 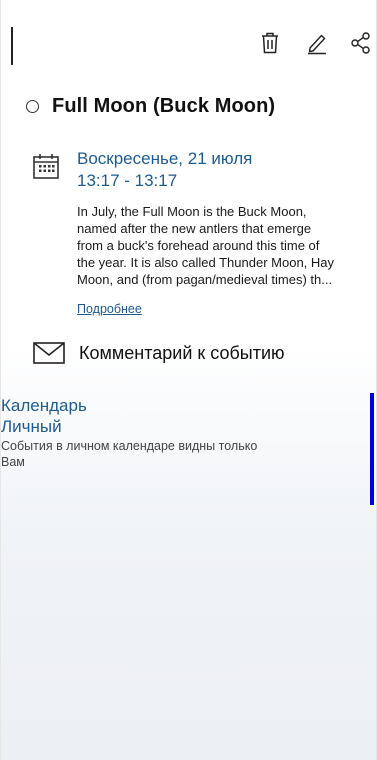 I want to click on share-icon, so click(x=360, y=43).